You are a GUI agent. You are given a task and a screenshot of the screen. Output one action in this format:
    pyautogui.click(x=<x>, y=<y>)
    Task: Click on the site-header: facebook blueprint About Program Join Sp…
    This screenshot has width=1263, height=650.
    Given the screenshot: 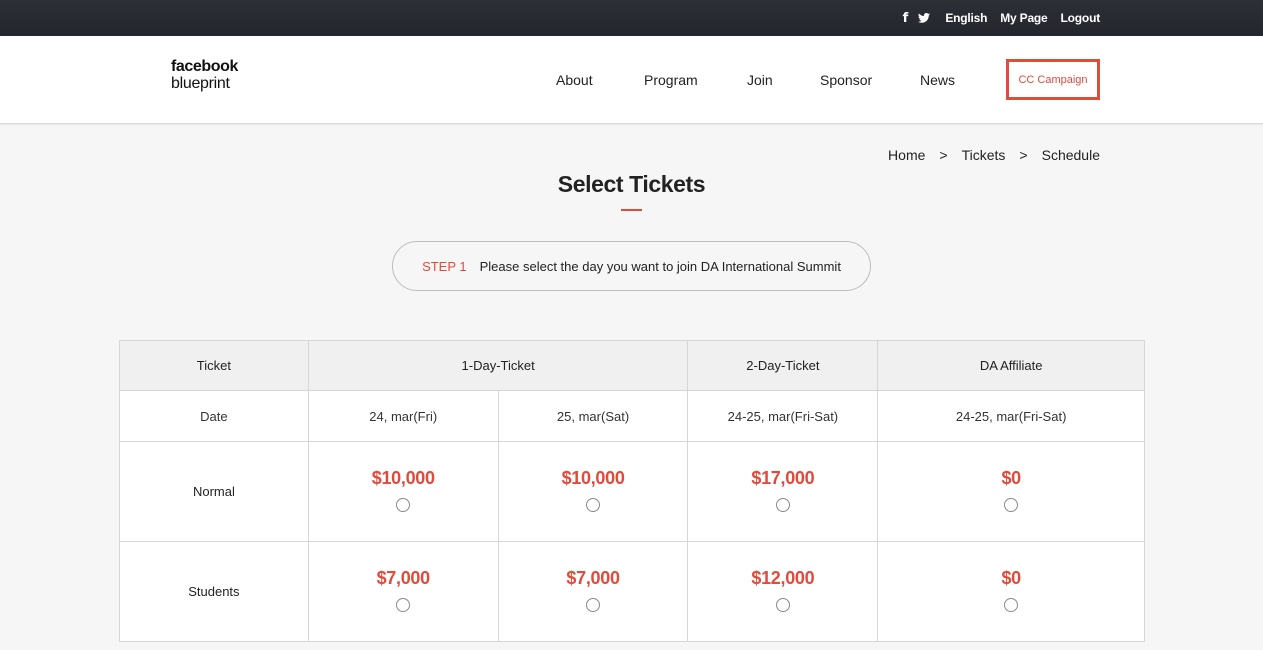 What is the action you would take?
    pyautogui.click(x=631, y=80)
    